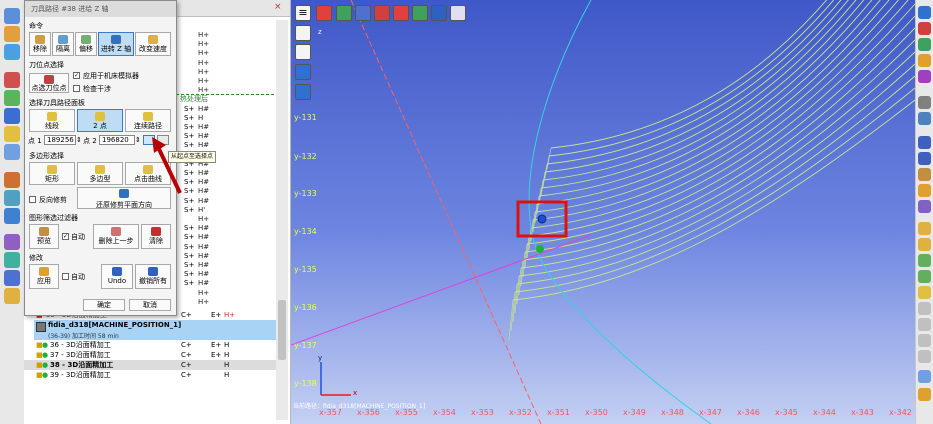 The width and height of the screenshot is (933, 424). Describe the element at coordinates (150, 305) in the screenshot. I see `cancel-button: 取消` at that location.